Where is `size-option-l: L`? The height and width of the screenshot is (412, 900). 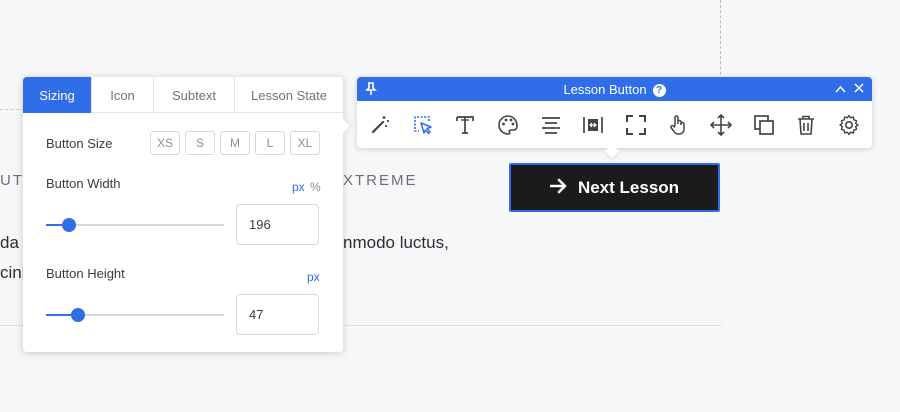 size-option-l: L is located at coordinates (270, 143).